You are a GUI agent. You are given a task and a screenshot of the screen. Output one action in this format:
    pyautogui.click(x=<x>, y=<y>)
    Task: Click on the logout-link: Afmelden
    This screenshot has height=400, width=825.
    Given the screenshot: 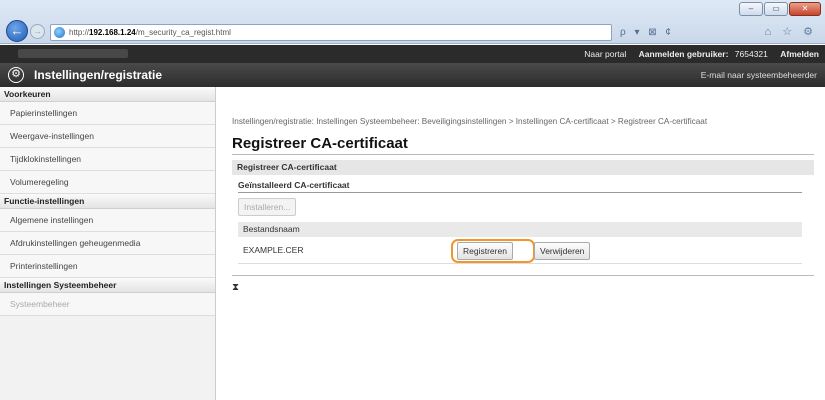 What is the action you would take?
    pyautogui.click(x=799, y=54)
    